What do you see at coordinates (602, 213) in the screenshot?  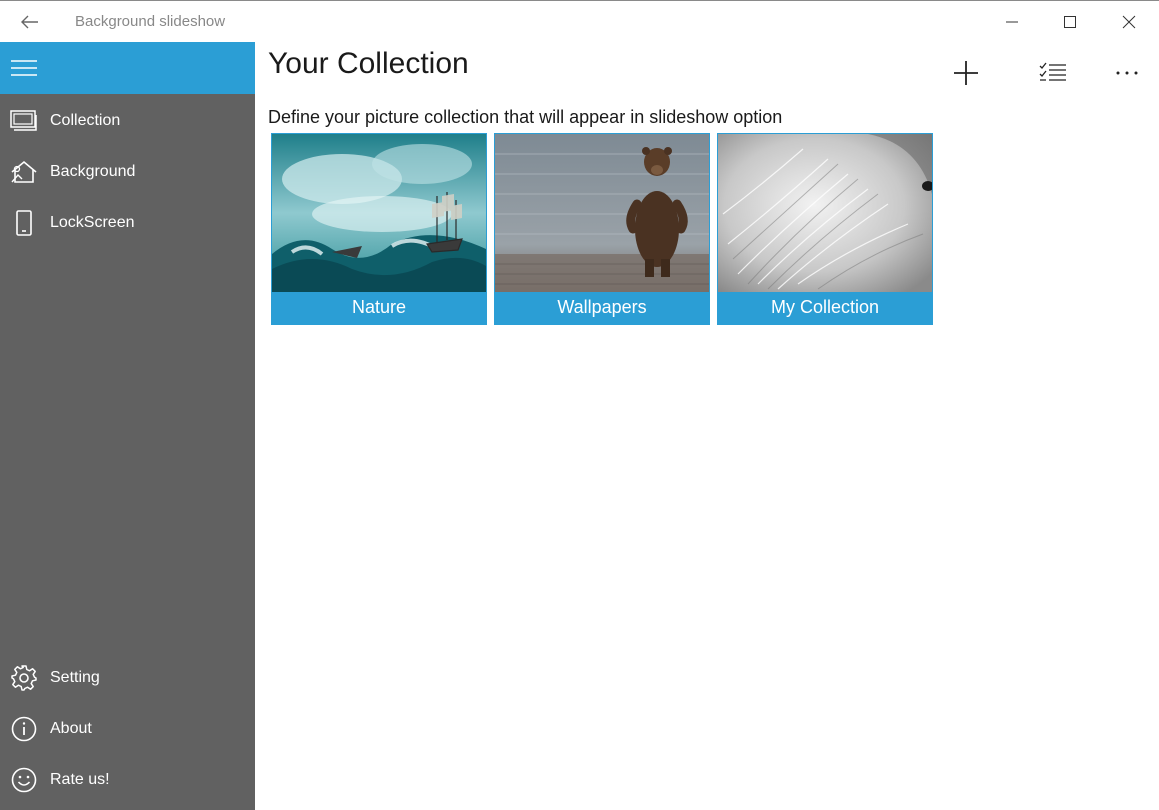 I see `bear-standing-in-water-image` at bounding box center [602, 213].